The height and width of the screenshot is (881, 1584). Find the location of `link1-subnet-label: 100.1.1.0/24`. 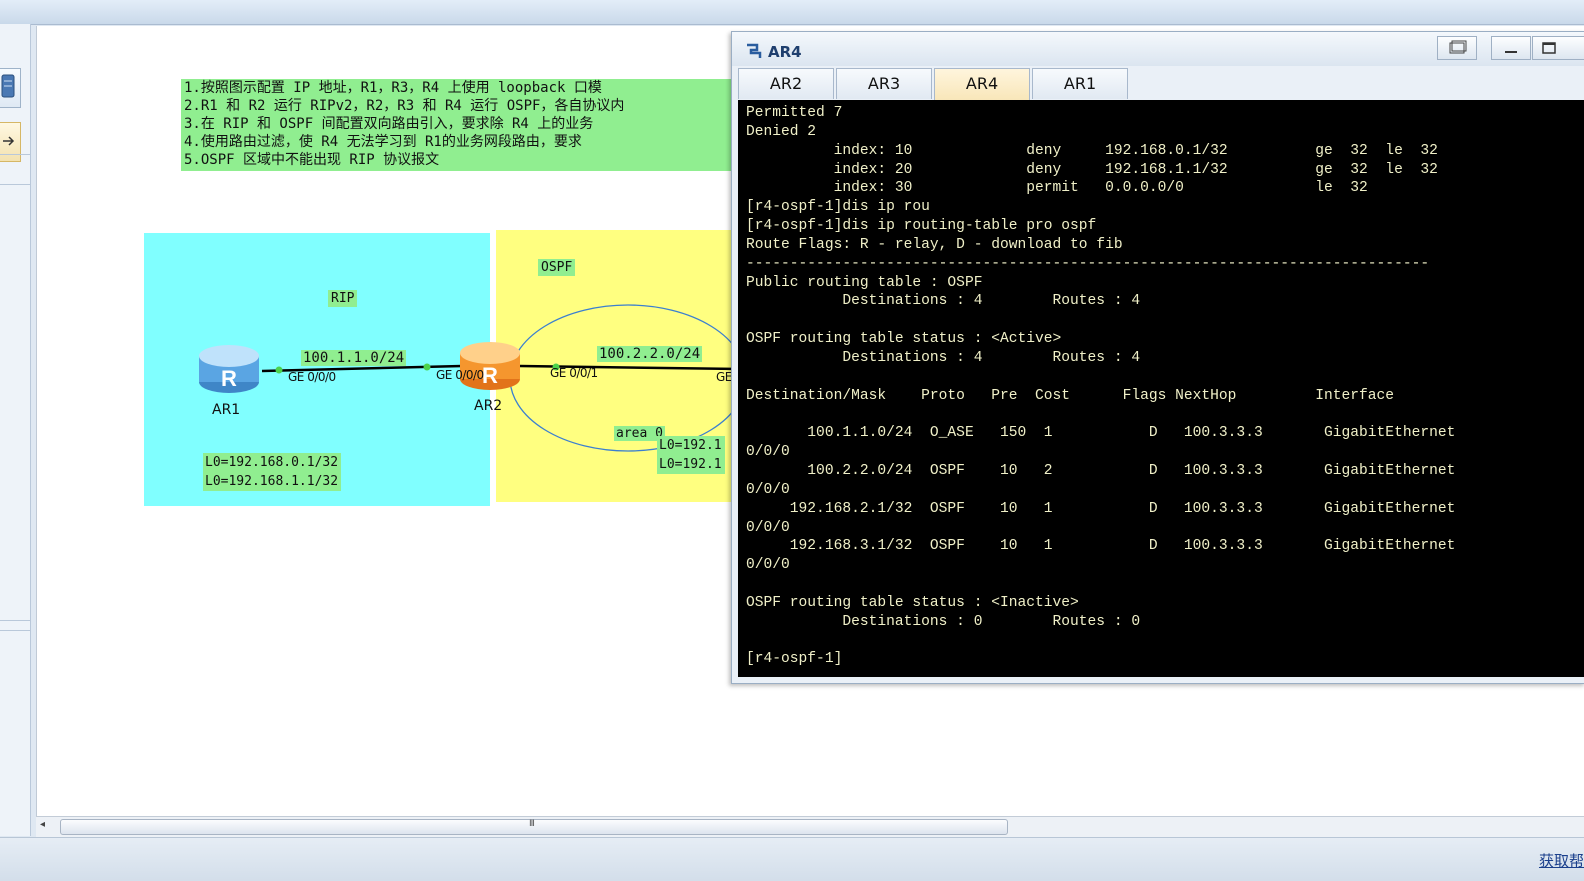

link1-subnet-label: 100.1.1.0/24 is located at coordinates (354, 358).